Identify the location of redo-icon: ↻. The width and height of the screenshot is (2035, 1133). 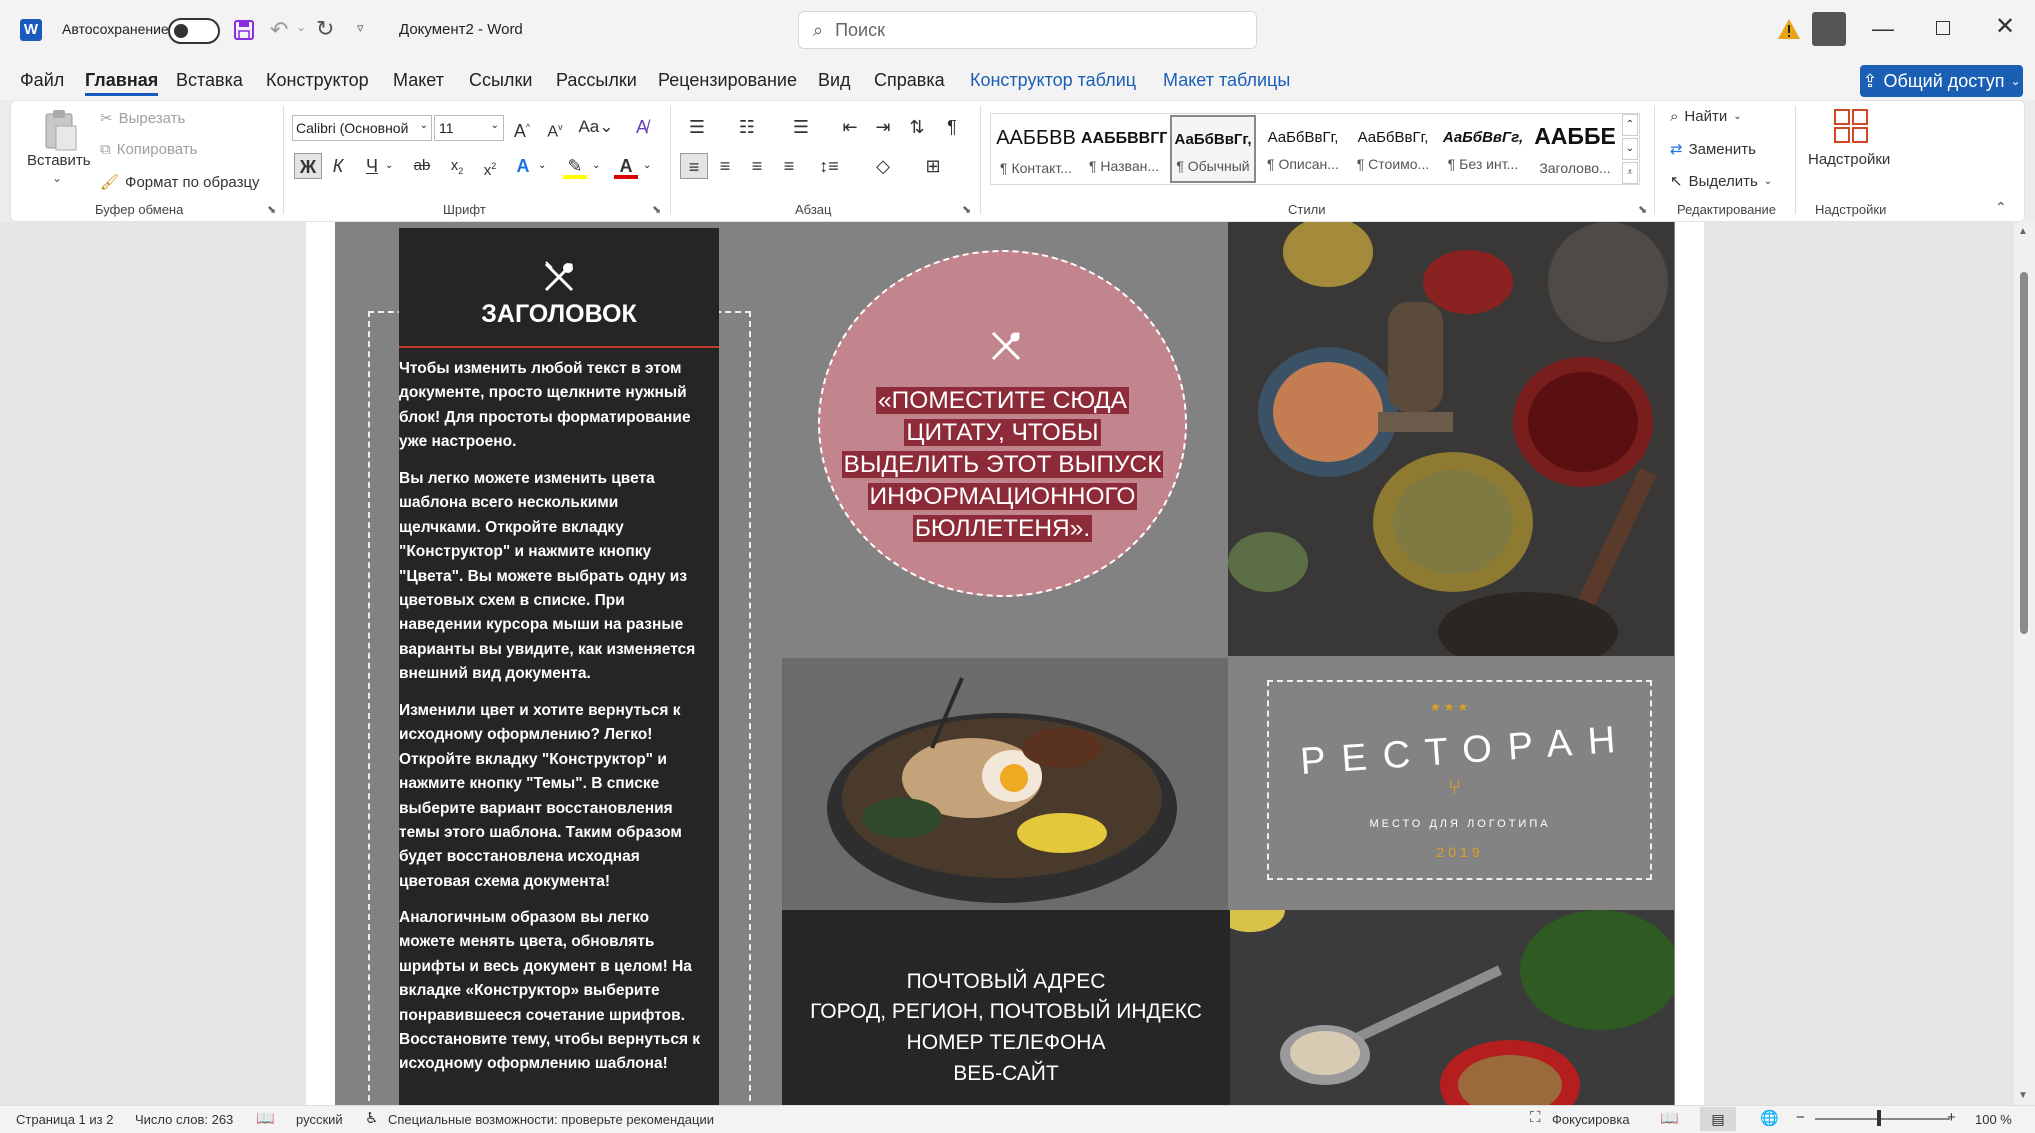
(325, 29).